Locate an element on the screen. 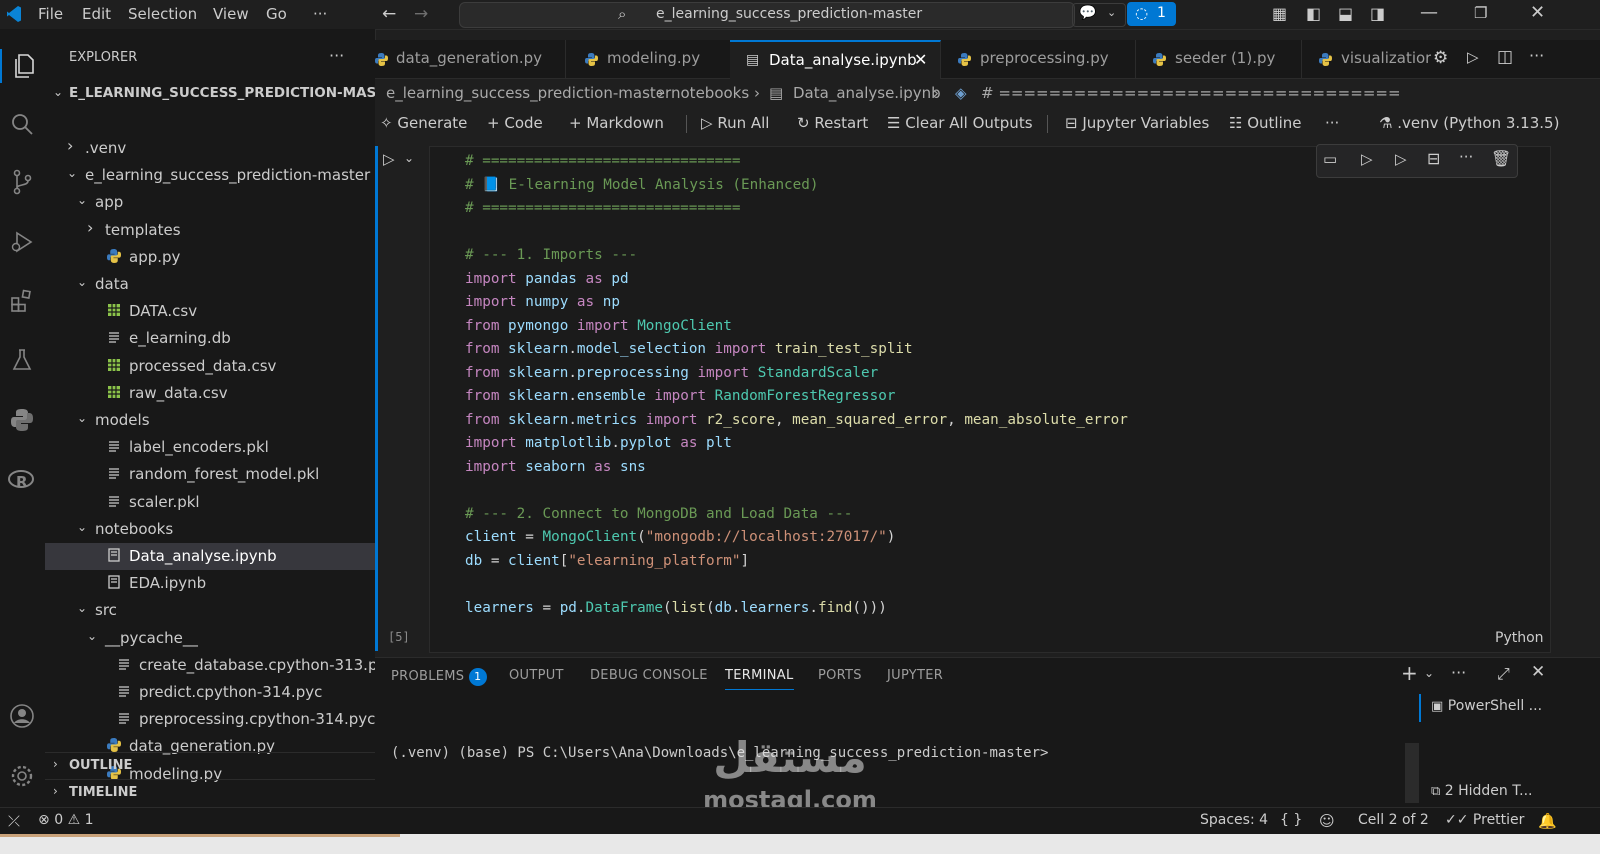 Image resolution: width=1600 pixels, height=854 pixels. language-braces-status: { } is located at coordinates (1291, 820).